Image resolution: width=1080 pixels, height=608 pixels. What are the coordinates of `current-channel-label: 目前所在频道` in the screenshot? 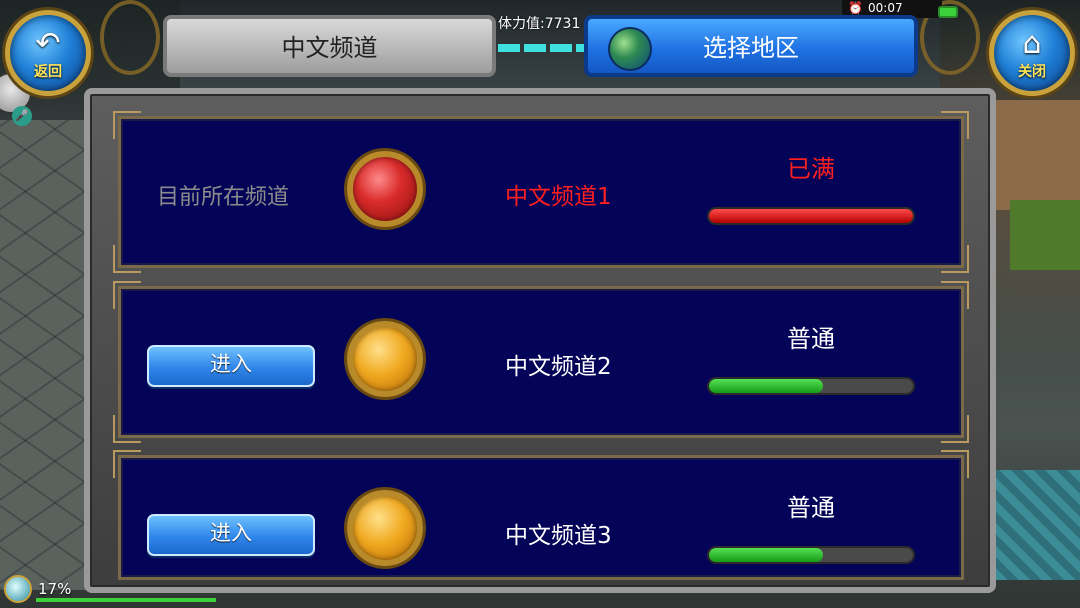 It's located at (223, 197).